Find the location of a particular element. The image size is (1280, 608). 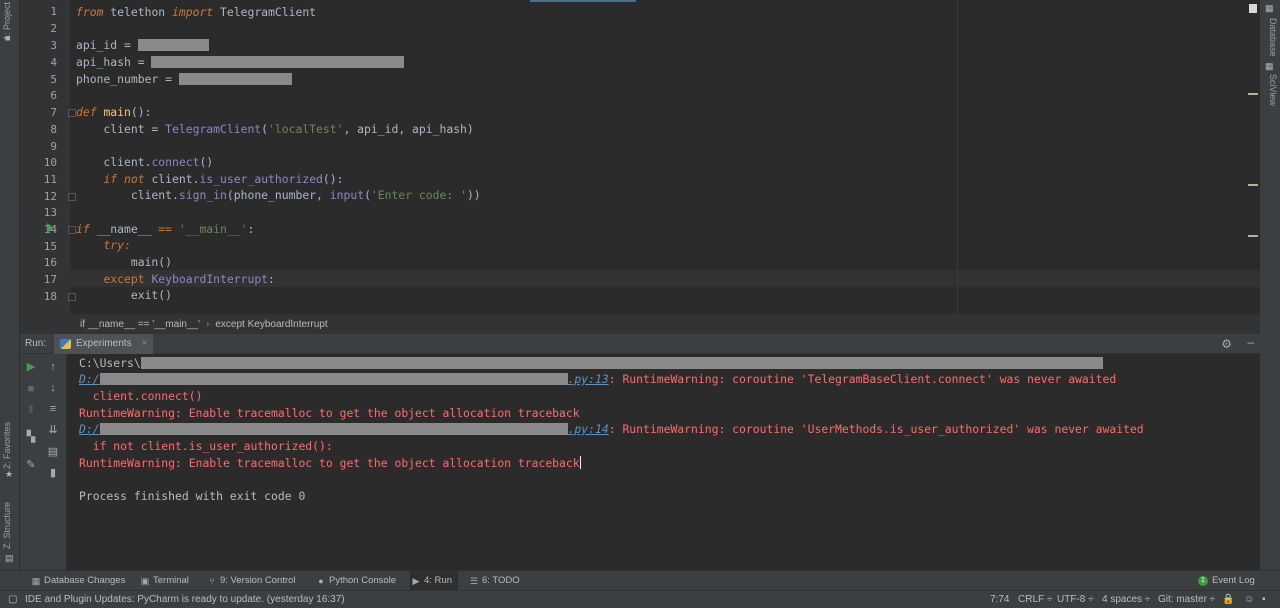

console-line: Process finished with exit code 0 is located at coordinates (192, 496).